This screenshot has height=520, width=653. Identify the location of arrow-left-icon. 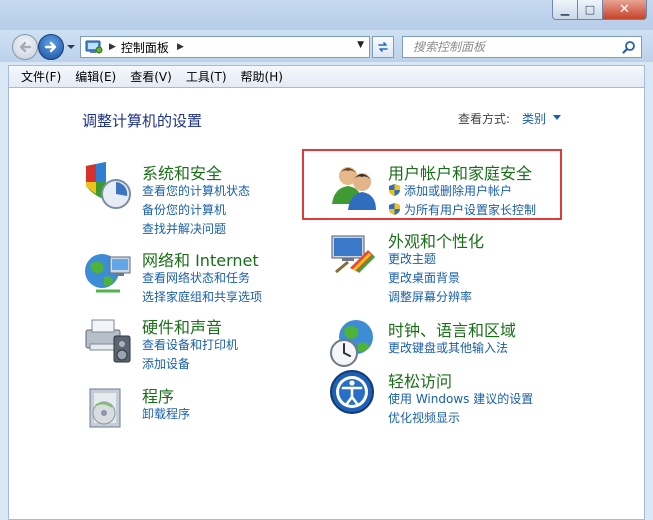
(25, 47).